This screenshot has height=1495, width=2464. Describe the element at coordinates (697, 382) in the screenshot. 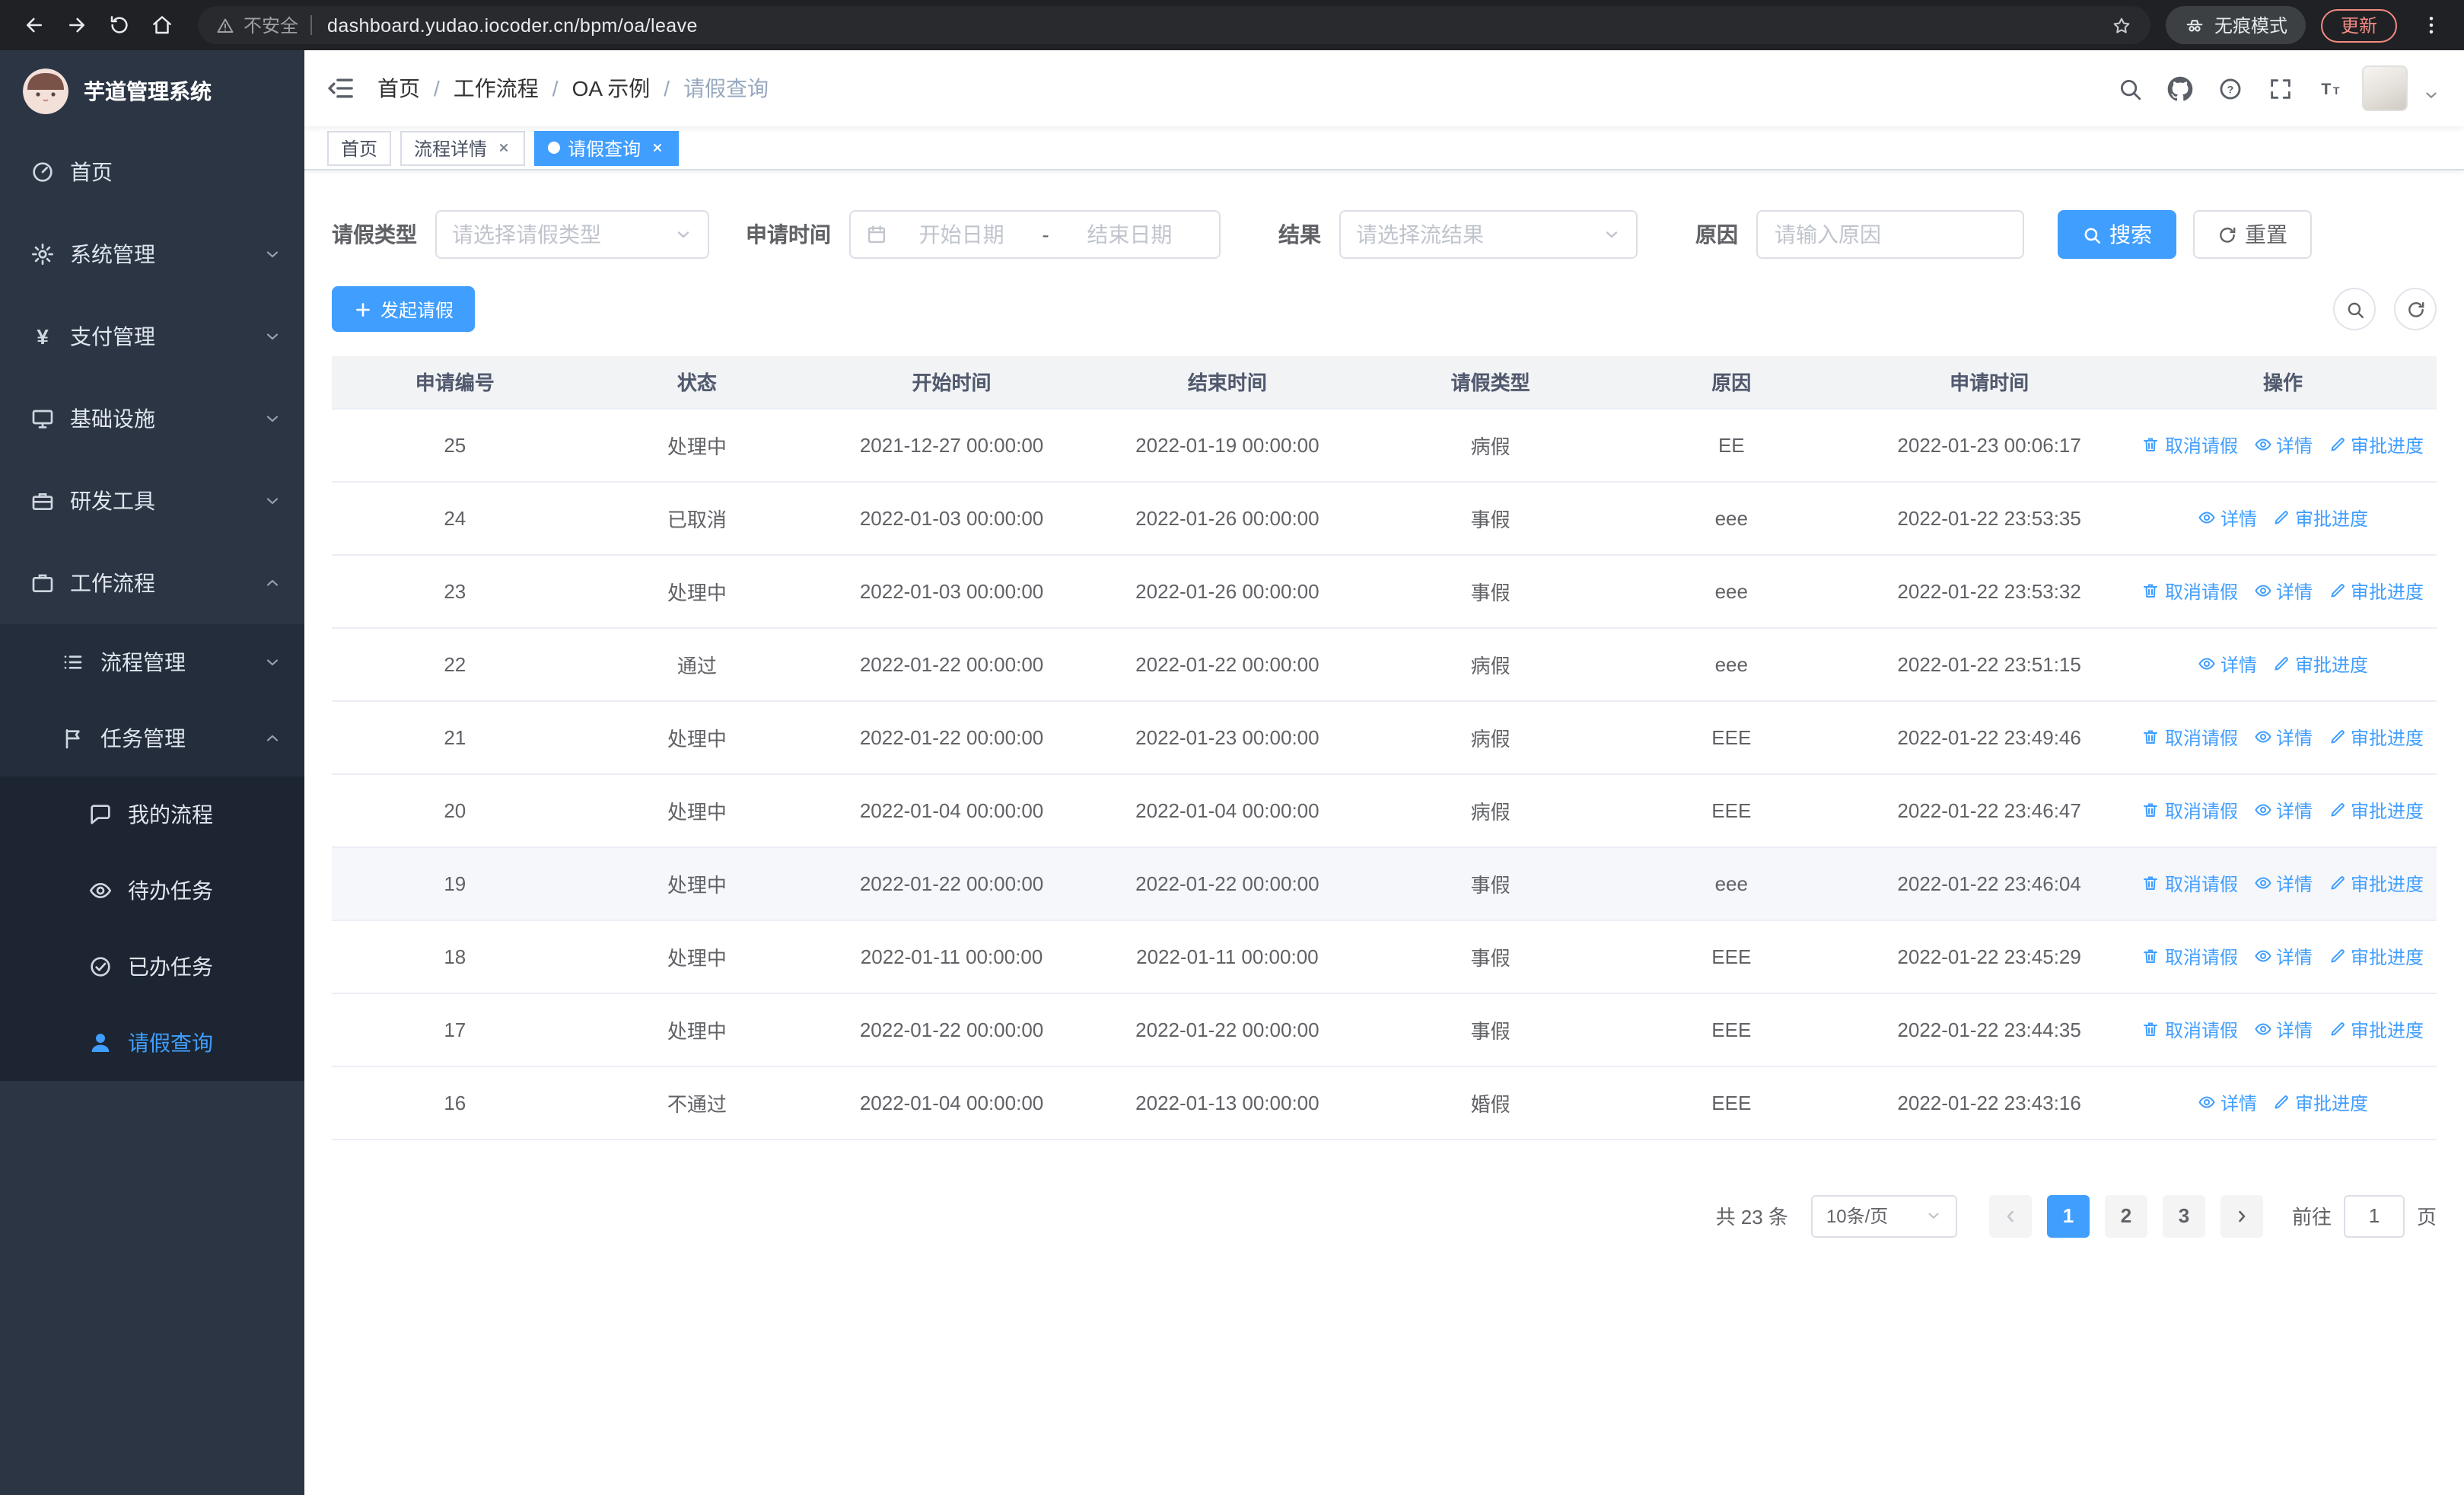

I see `column-header: 状态` at that location.